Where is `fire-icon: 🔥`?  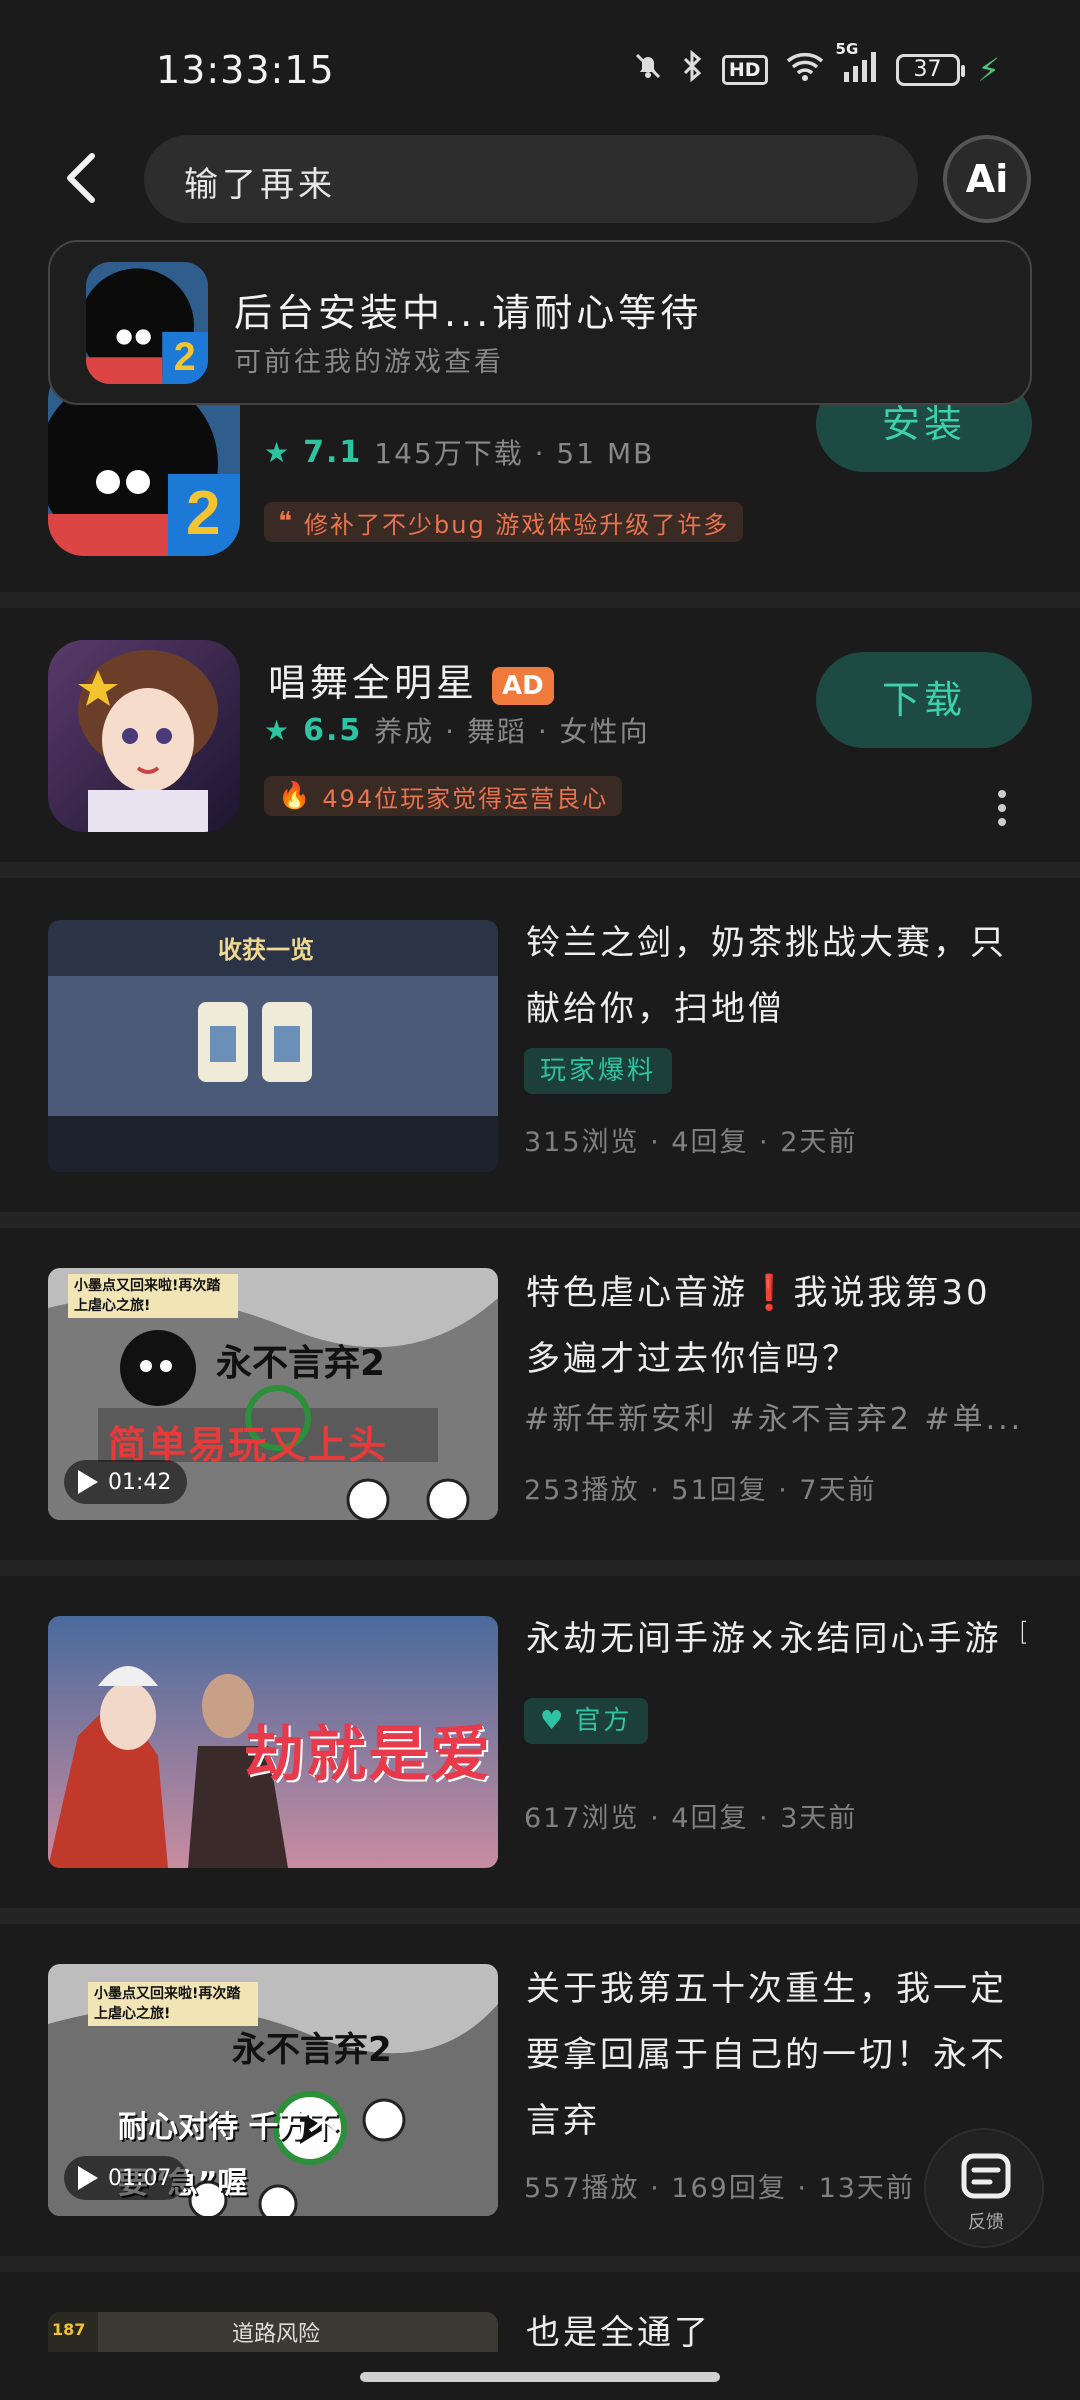 fire-icon: 🔥 is located at coordinates (295, 796).